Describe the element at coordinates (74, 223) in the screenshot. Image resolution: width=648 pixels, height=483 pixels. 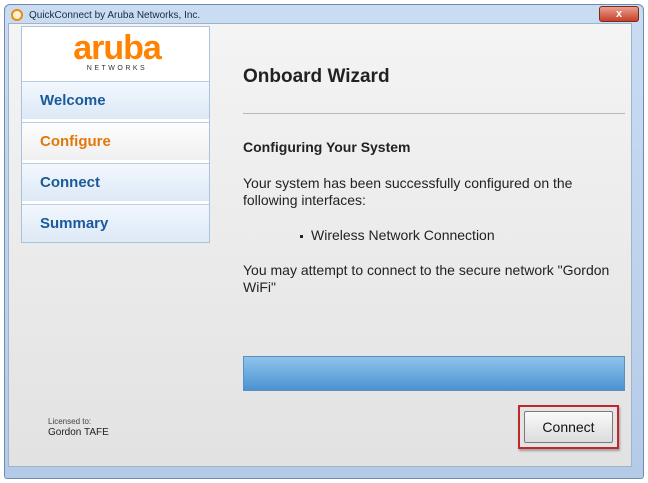
I see `nav-item-label: Summary` at that location.